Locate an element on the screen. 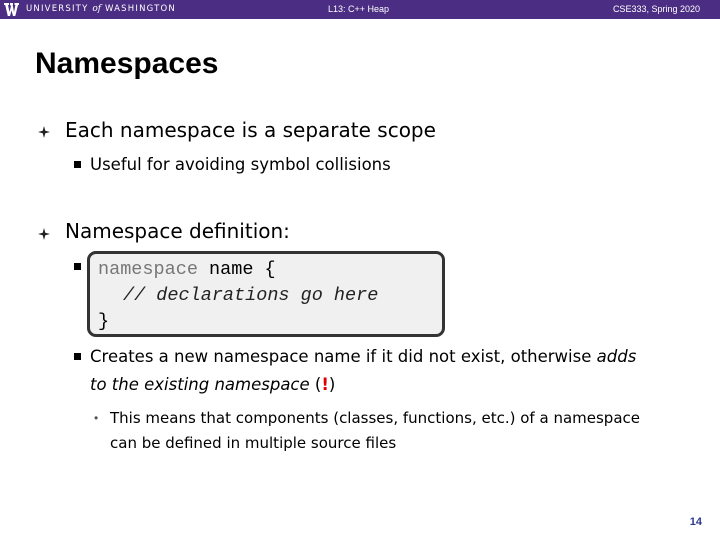  bullet-2-text: Namespace definition: is located at coordinates (177, 231).